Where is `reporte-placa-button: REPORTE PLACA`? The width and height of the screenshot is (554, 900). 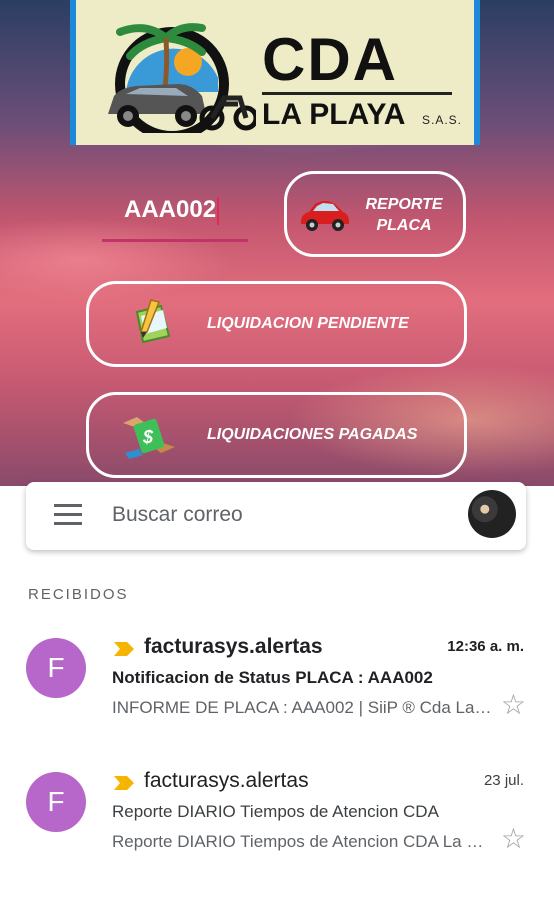
reporte-placa-button: REPORTE PLACA is located at coordinates (375, 214).